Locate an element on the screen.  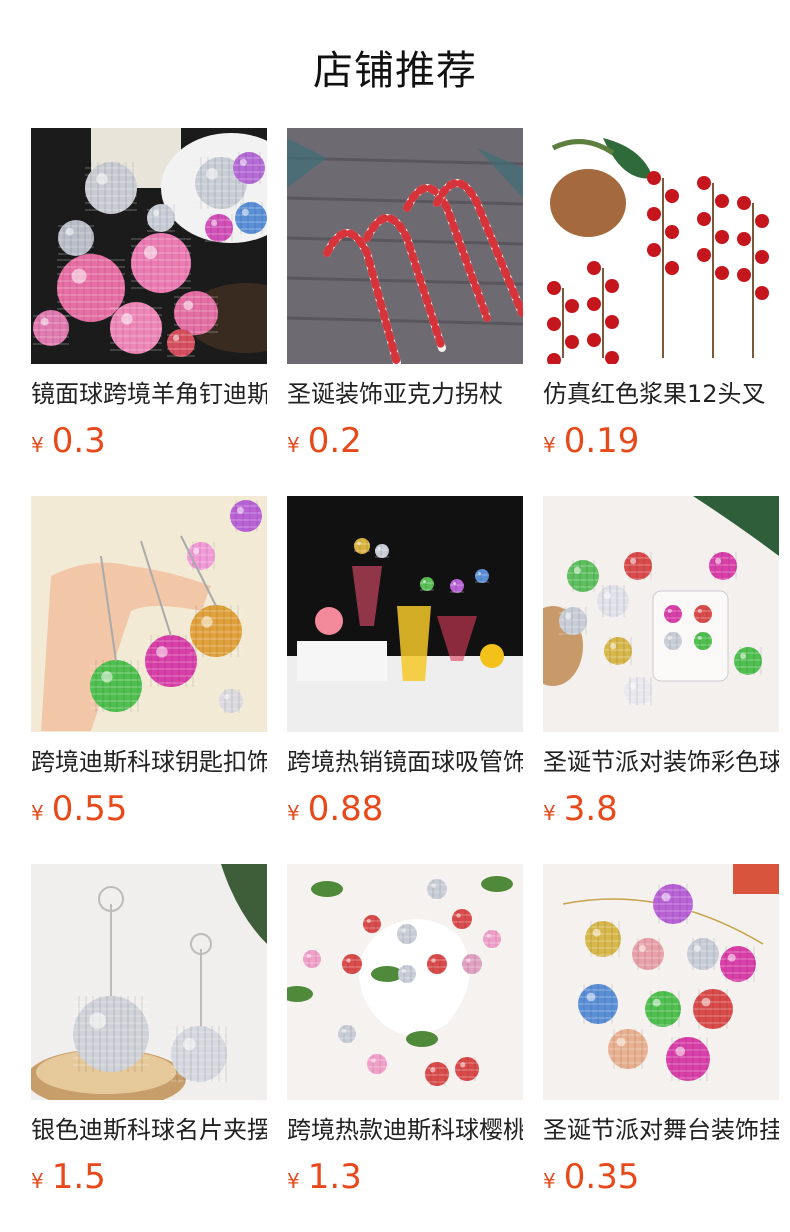
product-card: 跨境热款迪斯科球樱桃挂件 ¥1.3 is located at coordinates (405, 1033).